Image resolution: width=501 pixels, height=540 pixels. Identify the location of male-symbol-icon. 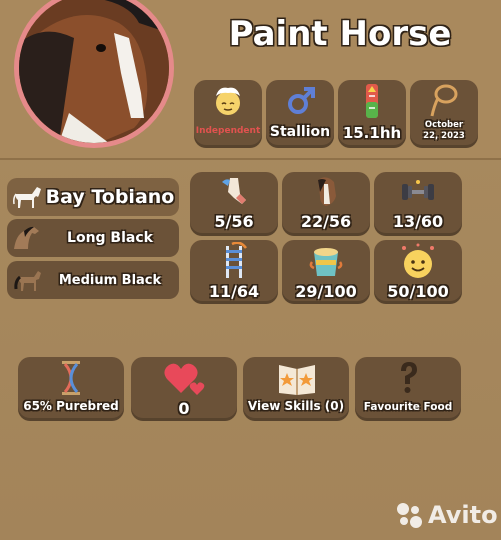
(301, 100).